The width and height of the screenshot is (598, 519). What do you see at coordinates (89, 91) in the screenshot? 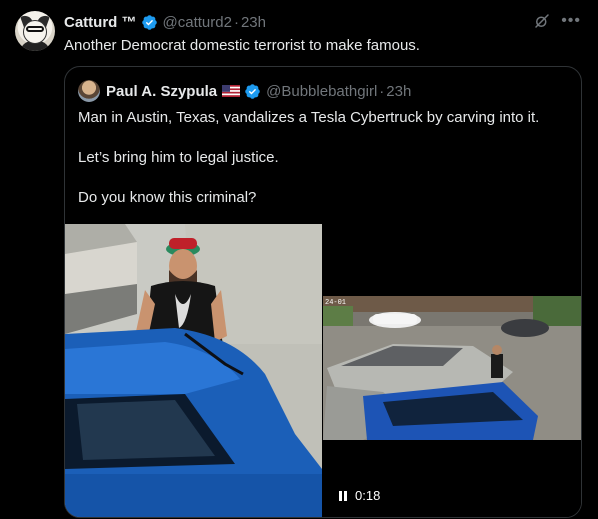
I see `quoted-author-avatar` at bounding box center [89, 91].